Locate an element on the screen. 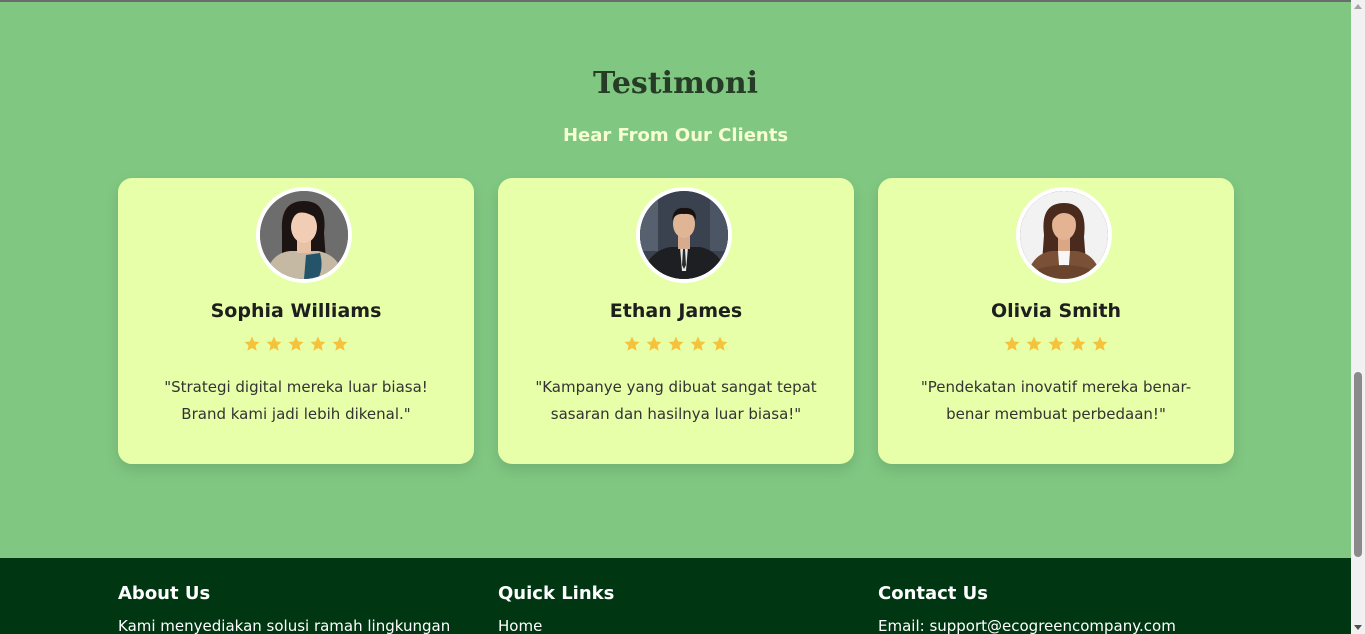  section-subtitle: Hear From Our Clients is located at coordinates (675, 135).